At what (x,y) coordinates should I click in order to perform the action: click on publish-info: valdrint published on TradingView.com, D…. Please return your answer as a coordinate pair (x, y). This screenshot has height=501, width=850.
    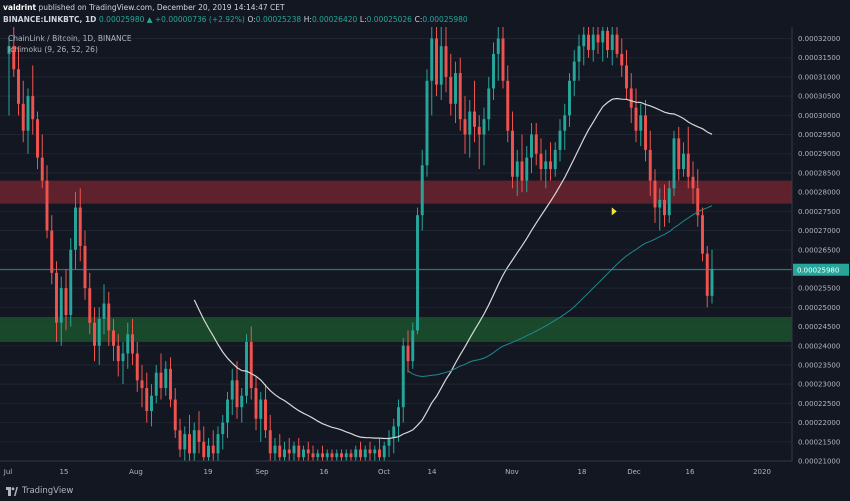
    Looking at the image, I should click on (144, 7).